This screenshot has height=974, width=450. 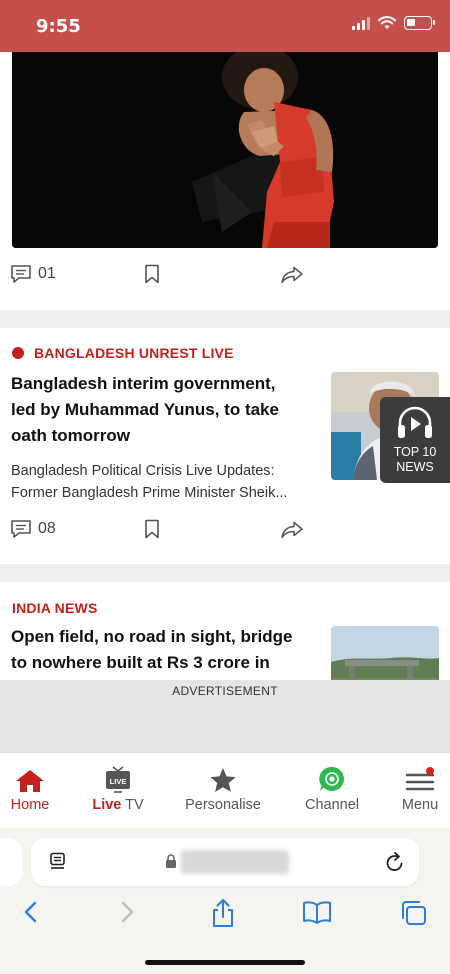 I want to click on headline-line: led by Muhammad Yunus, to take, so click(x=145, y=409).